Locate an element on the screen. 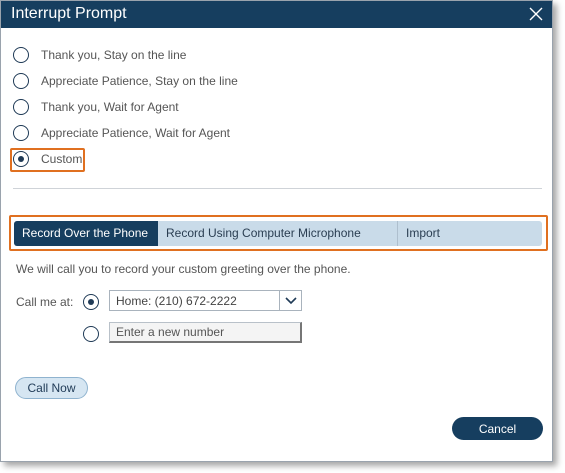  new-number-input is located at coordinates (205, 332).